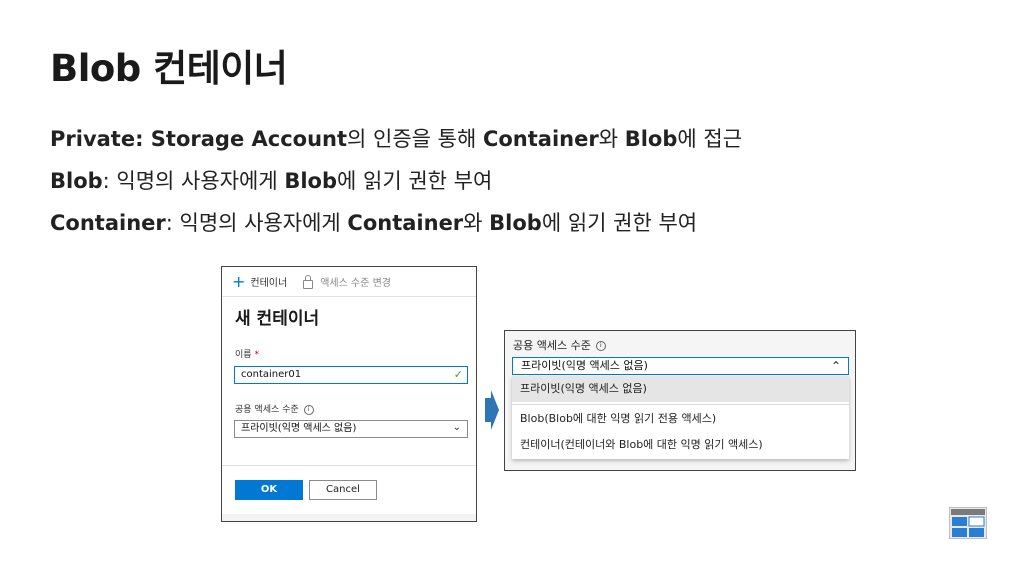  Describe the element at coordinates (199, 139) in the screenshot. I see `term-private: Private: Storage Account` at that location.